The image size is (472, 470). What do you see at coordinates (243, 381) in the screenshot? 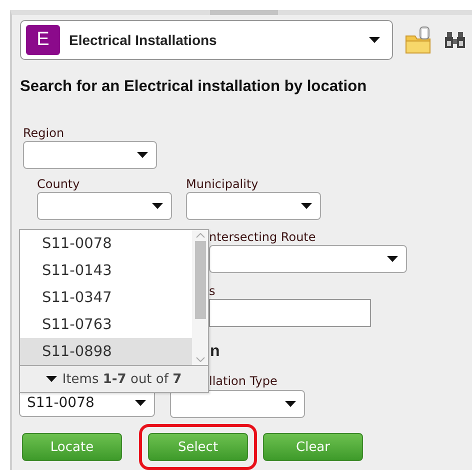
I see `type-label: llation Type` at bounding box center [243, 381].